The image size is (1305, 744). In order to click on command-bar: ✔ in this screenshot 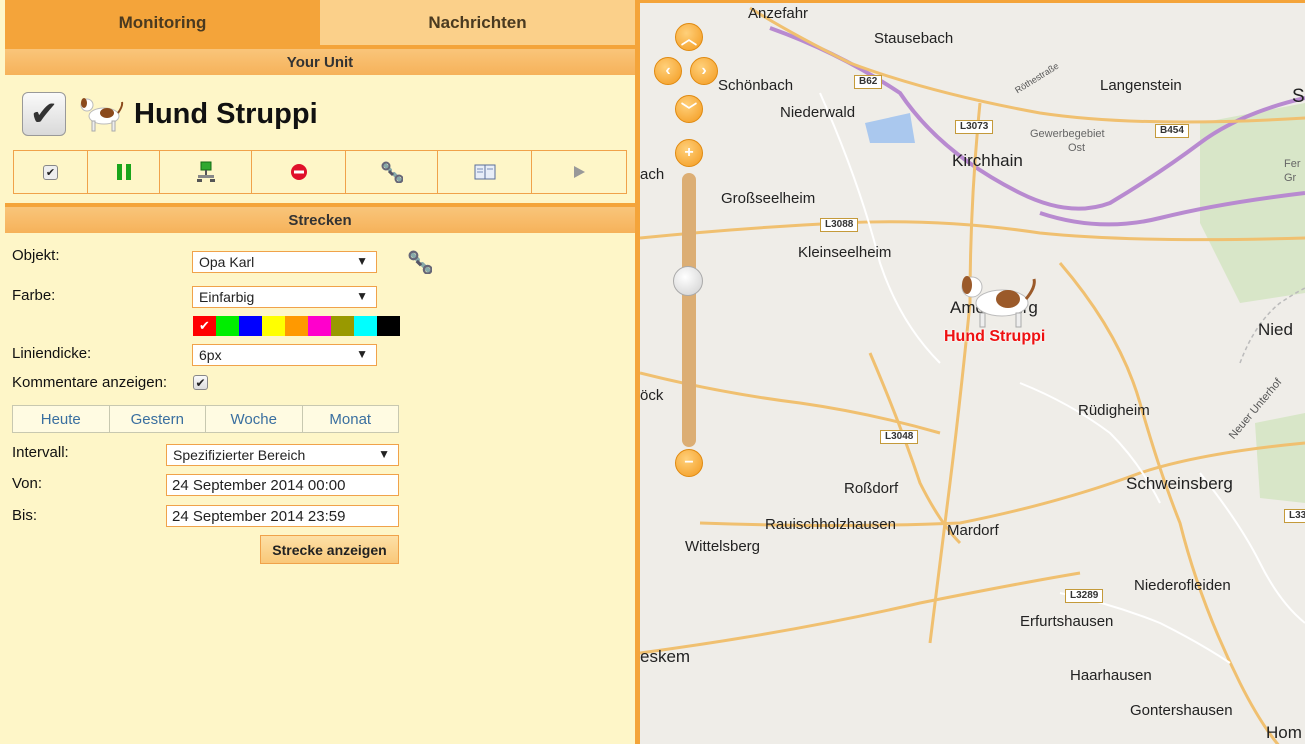, I will do `click(320, 172)`.